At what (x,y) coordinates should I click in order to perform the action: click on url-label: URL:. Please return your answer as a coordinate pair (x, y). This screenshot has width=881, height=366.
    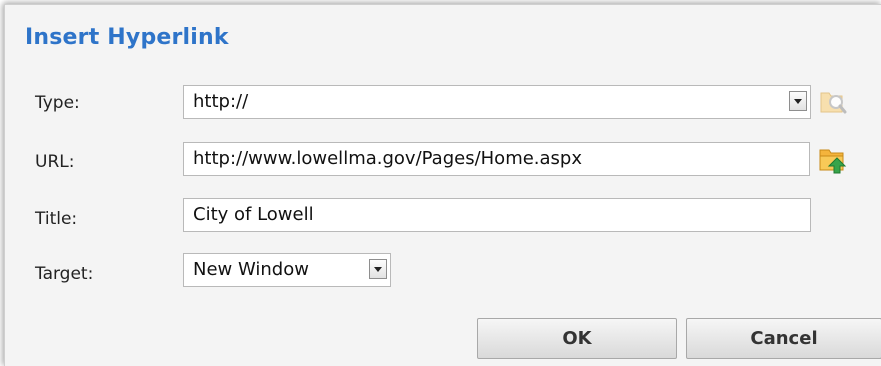
    Looking at the image, I should click on (55, 162).